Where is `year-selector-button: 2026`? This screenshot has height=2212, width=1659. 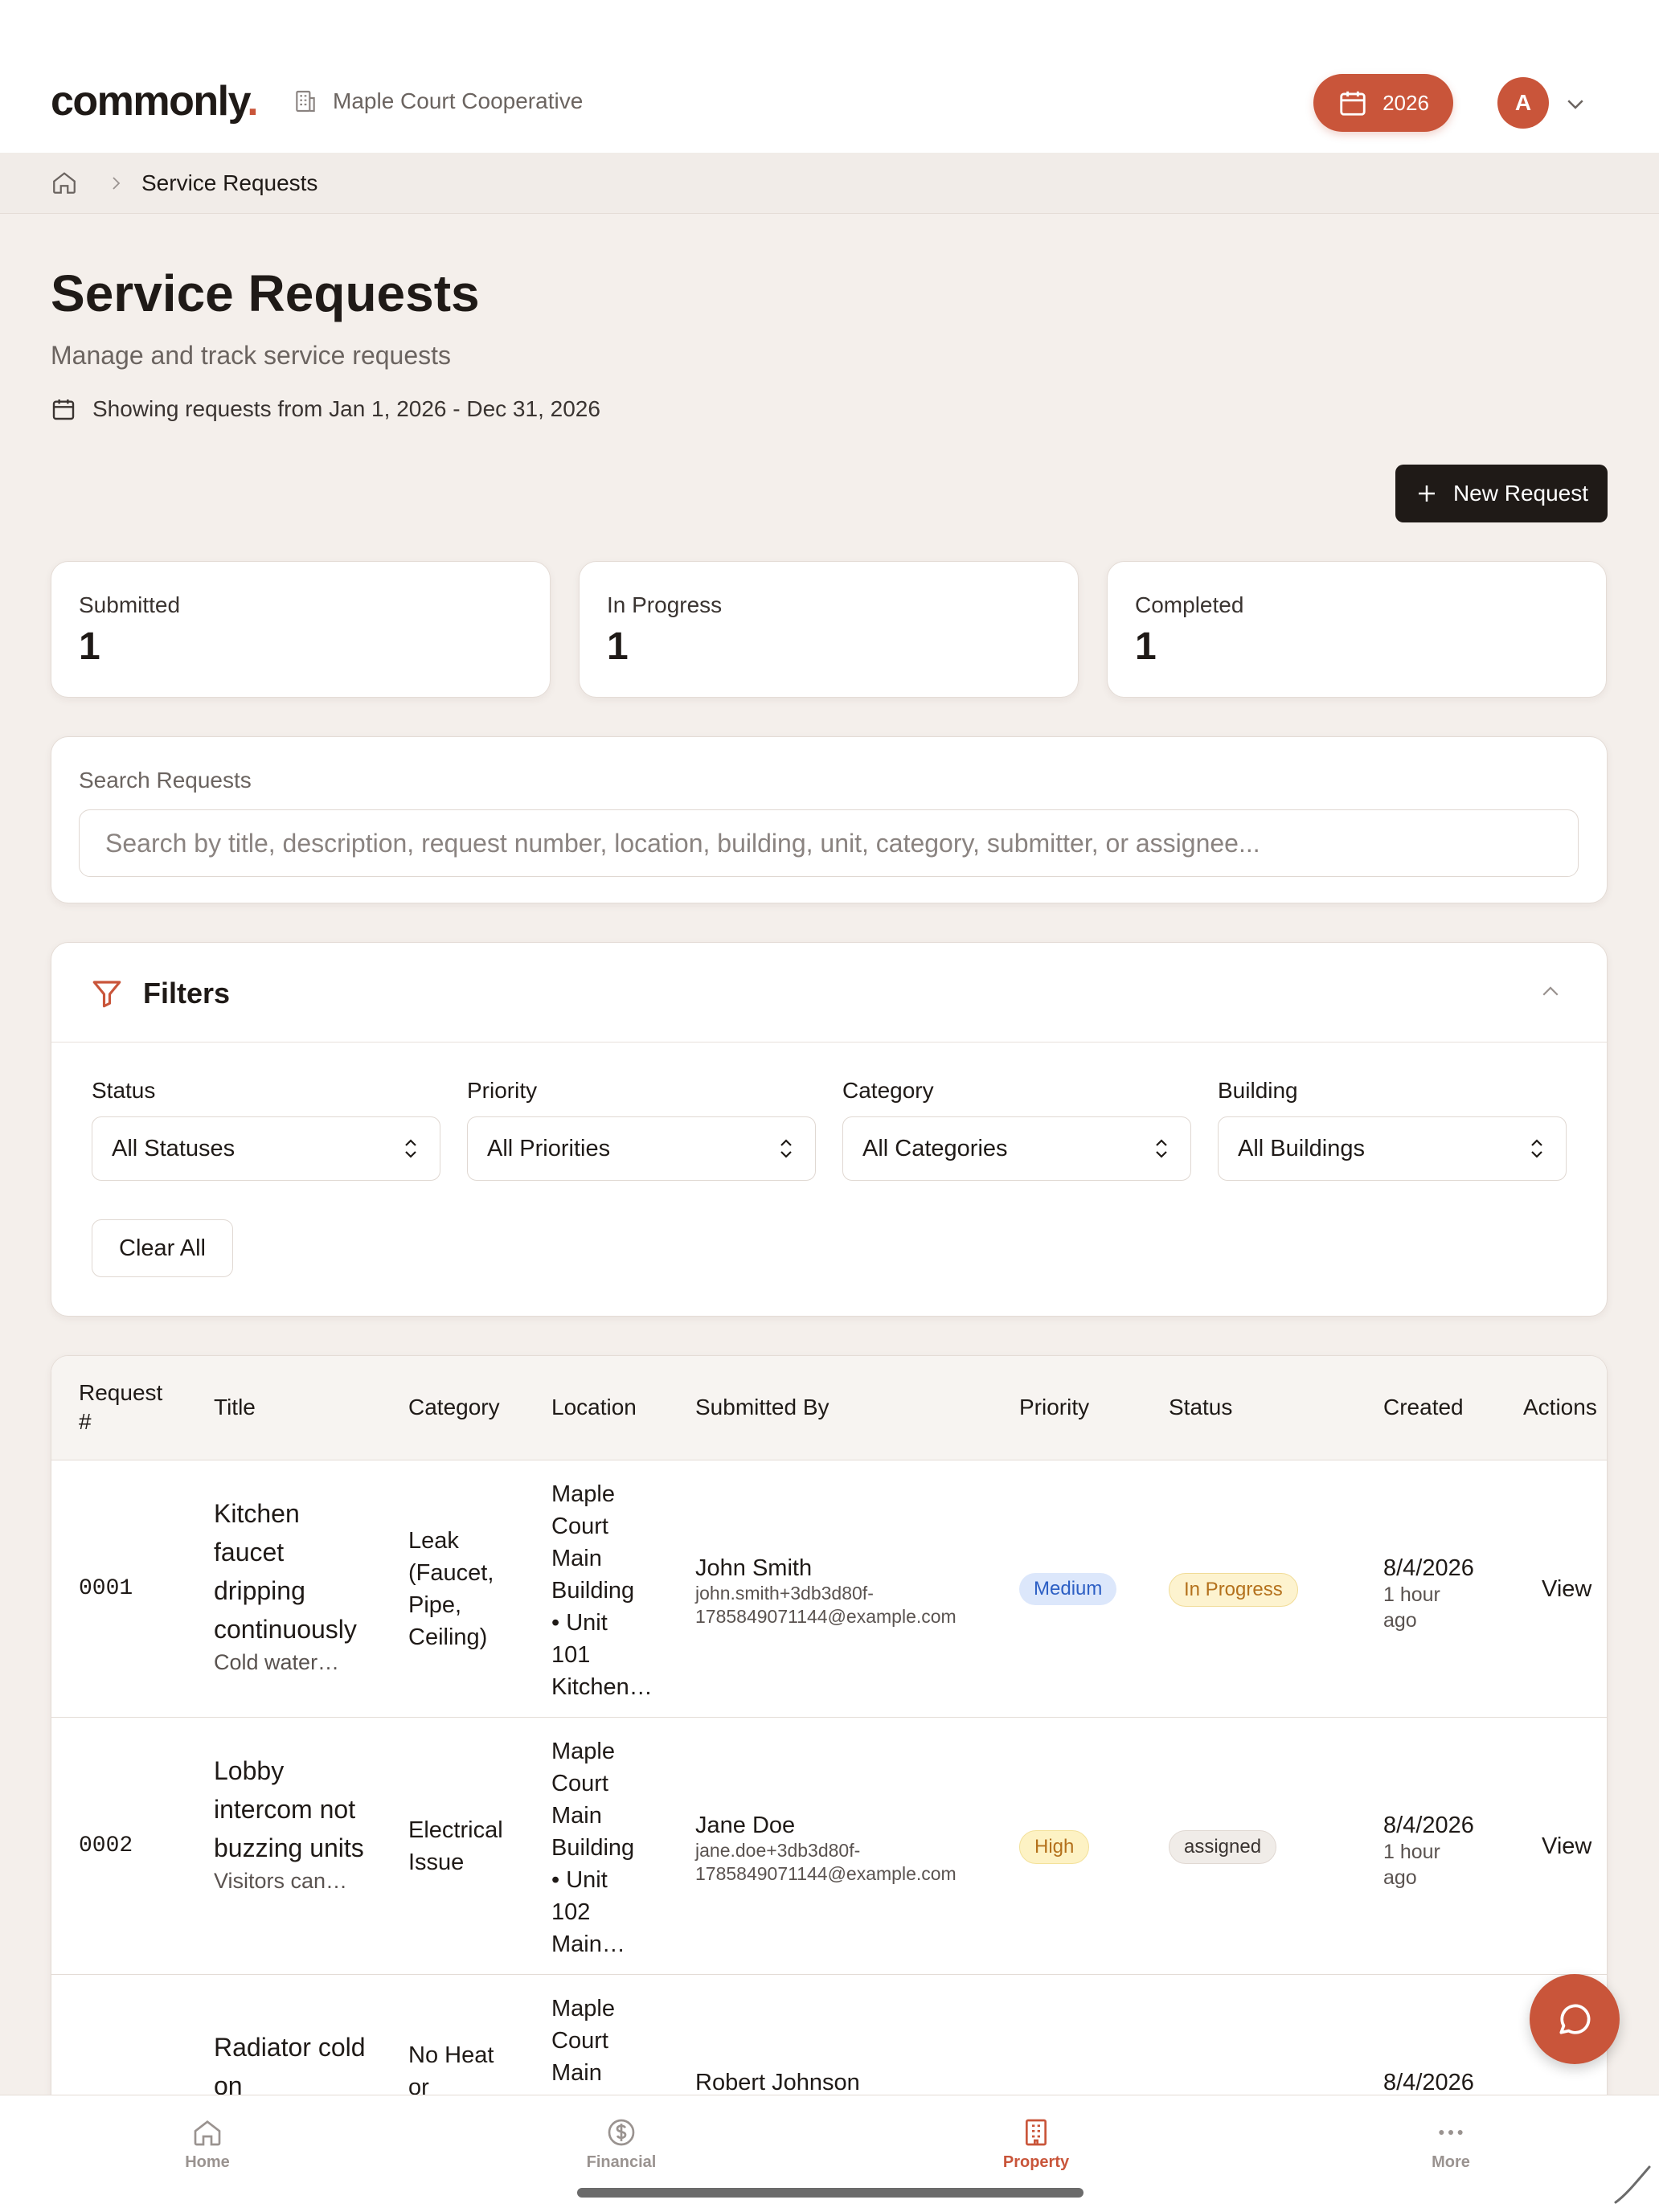 year-selector-button: 2026 is located at coordinates (1383, 103).